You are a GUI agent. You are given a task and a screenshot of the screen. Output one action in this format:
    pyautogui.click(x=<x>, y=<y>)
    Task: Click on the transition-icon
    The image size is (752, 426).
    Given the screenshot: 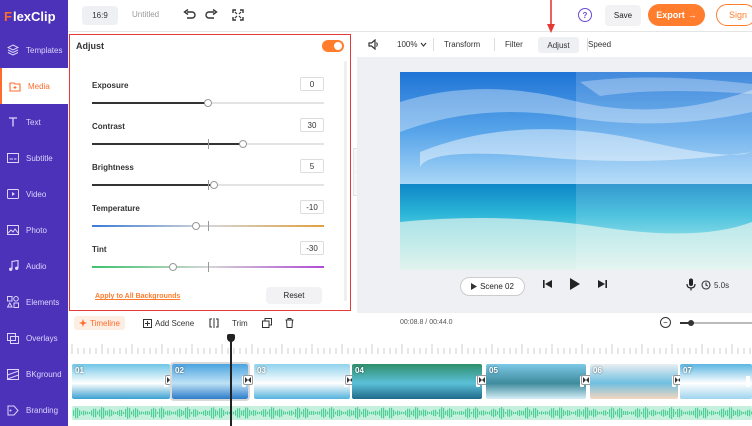 What is the action you would take?
    pyautogui.click(x=248, y=380)
    